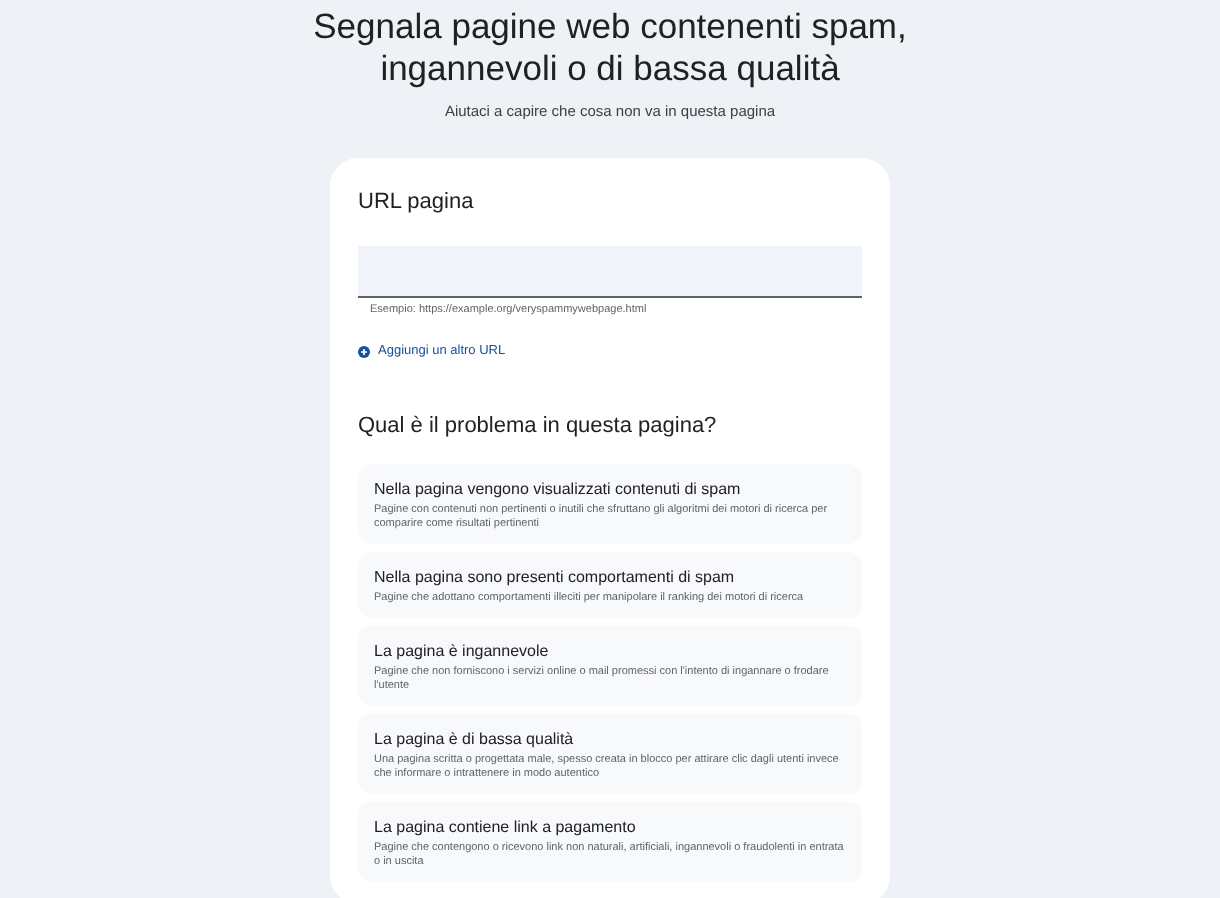  I want to click on url-label: URL pagina, so click(417, 202).